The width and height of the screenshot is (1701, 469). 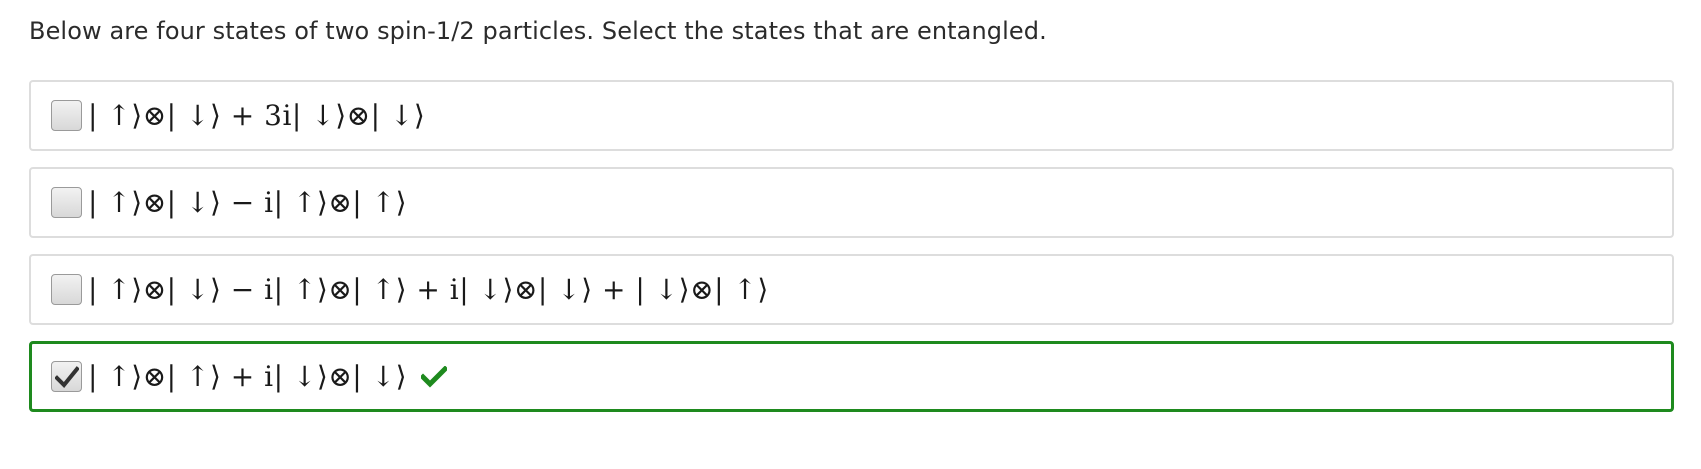 I want to click on option-1-label: | ↑⟩⊗| ↓⟩ + 3i| ↓⟩⊗| ↓⟩, so click(x=257, y=115).